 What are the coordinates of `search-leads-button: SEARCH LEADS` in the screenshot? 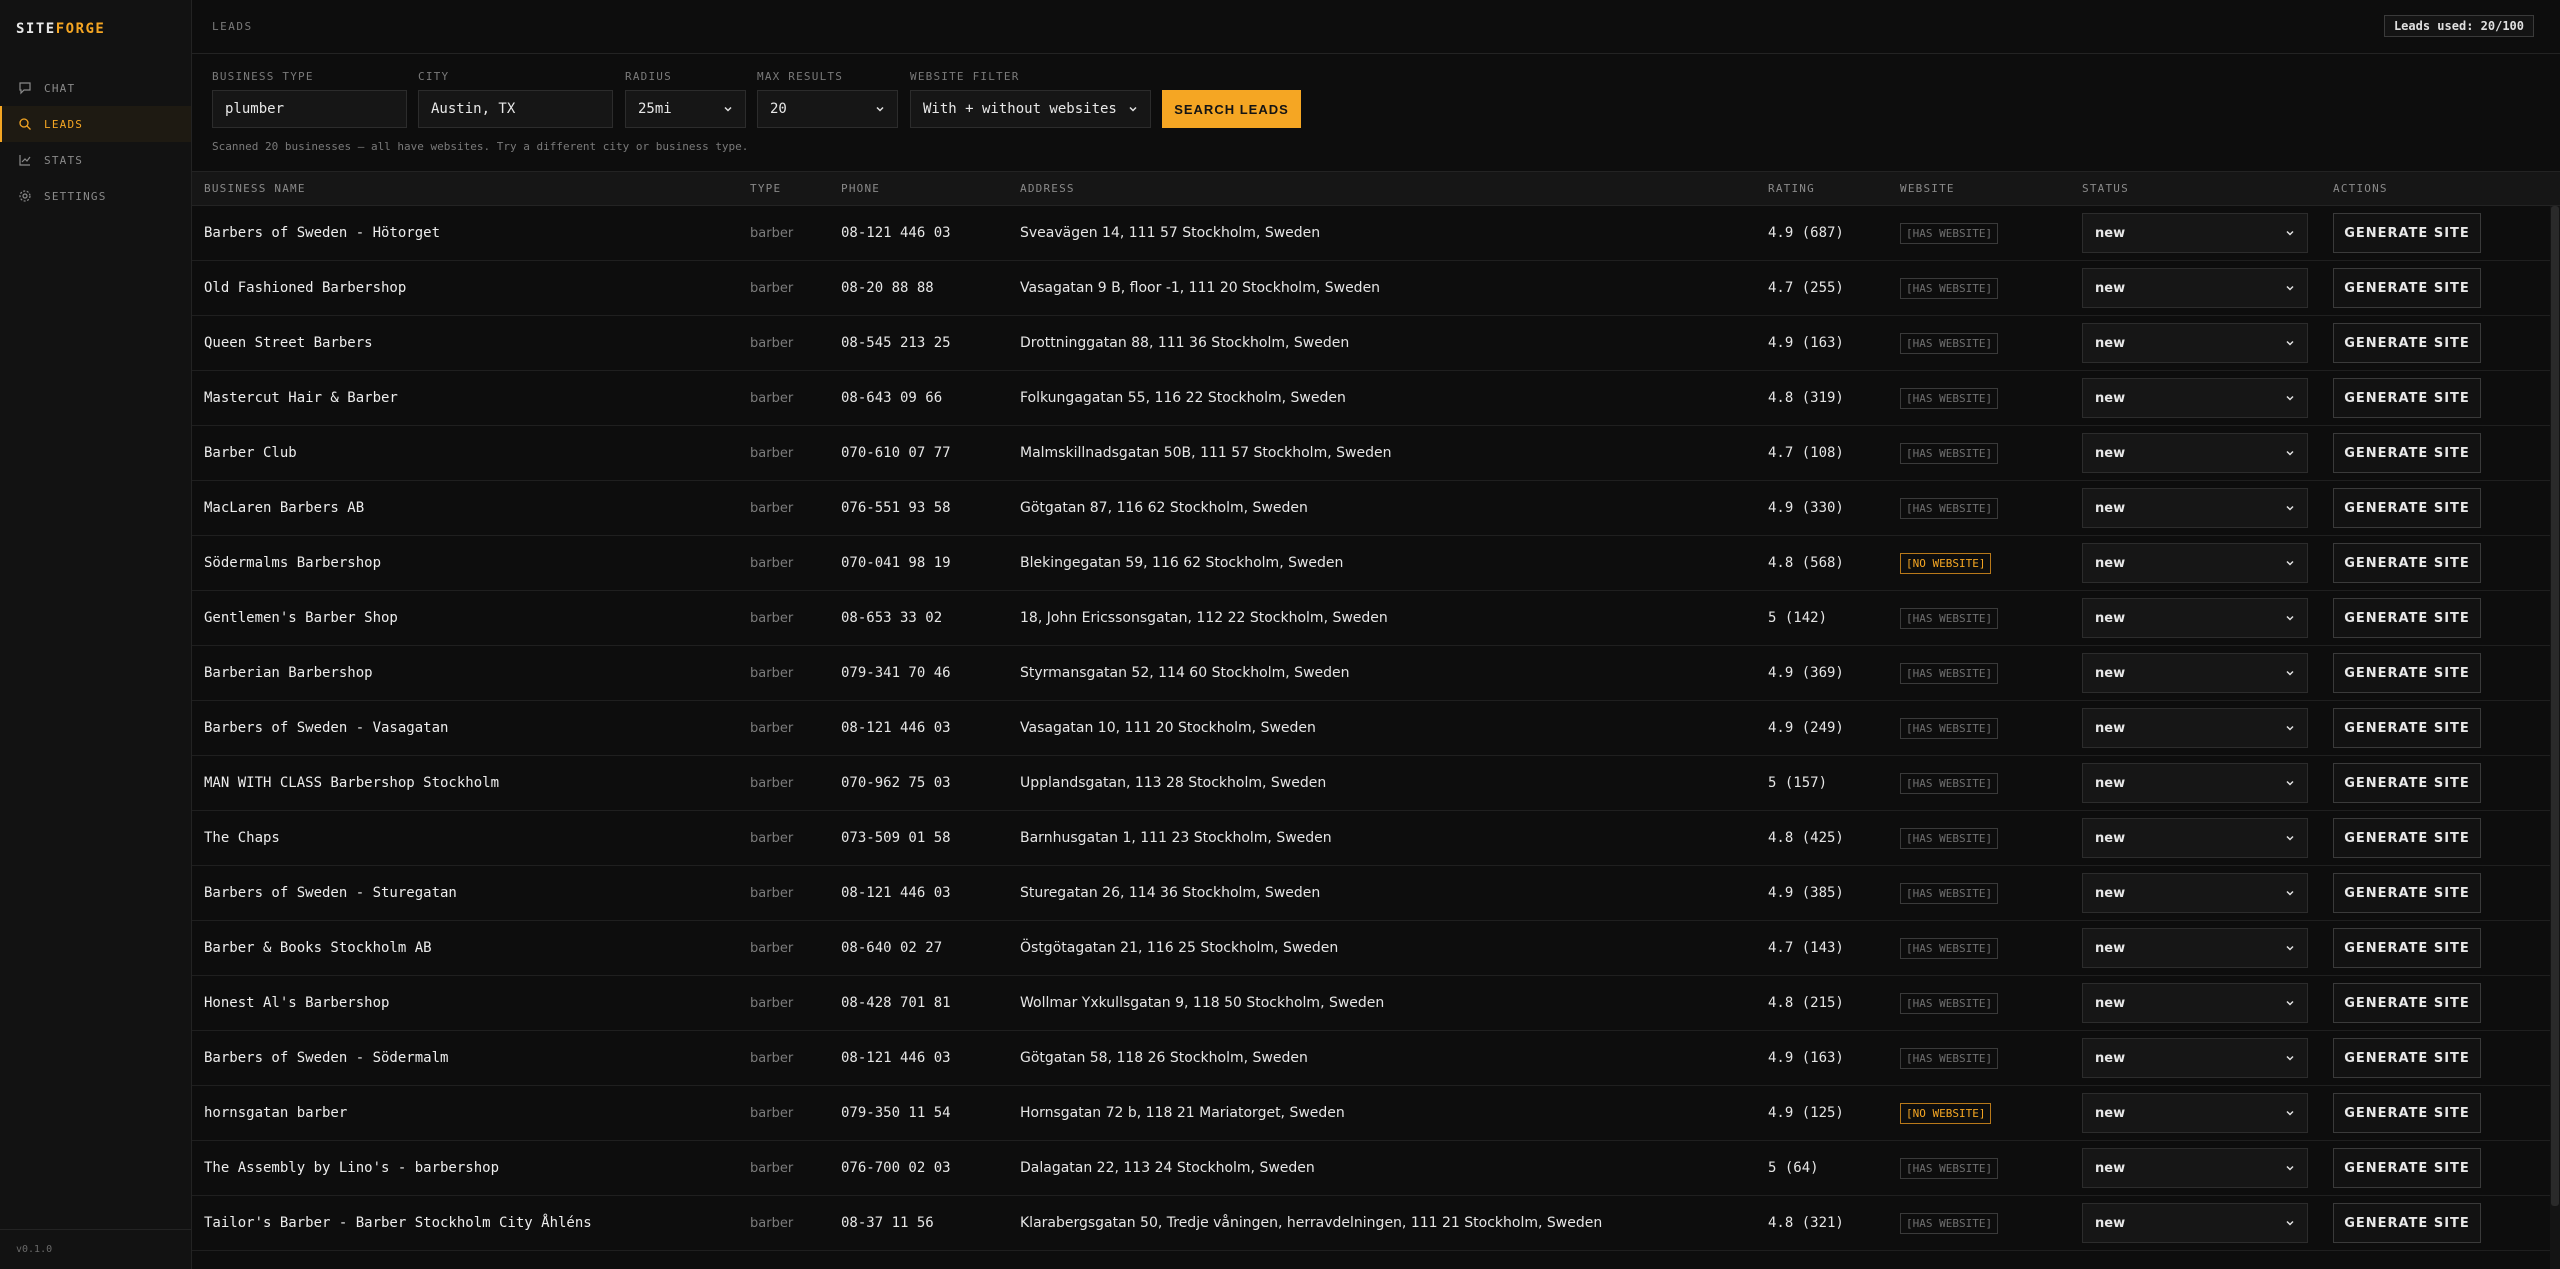 It's located at (1231, 109).